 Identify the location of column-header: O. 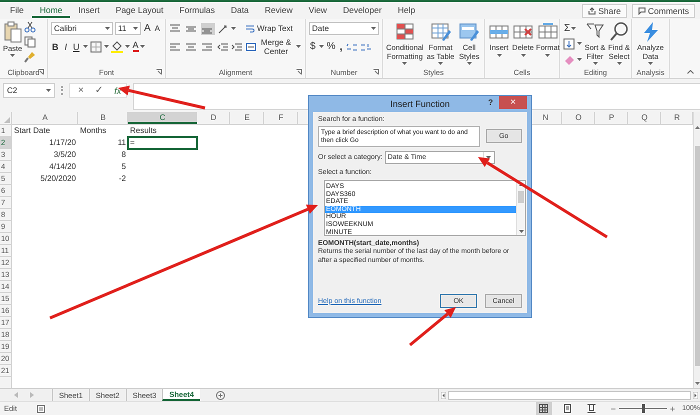
(578, 118).